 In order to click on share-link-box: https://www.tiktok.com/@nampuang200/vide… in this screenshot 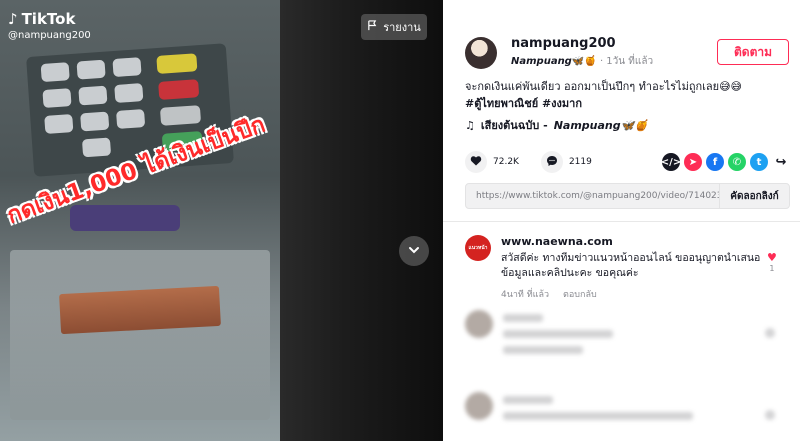, I will do `click(627, 196)`.